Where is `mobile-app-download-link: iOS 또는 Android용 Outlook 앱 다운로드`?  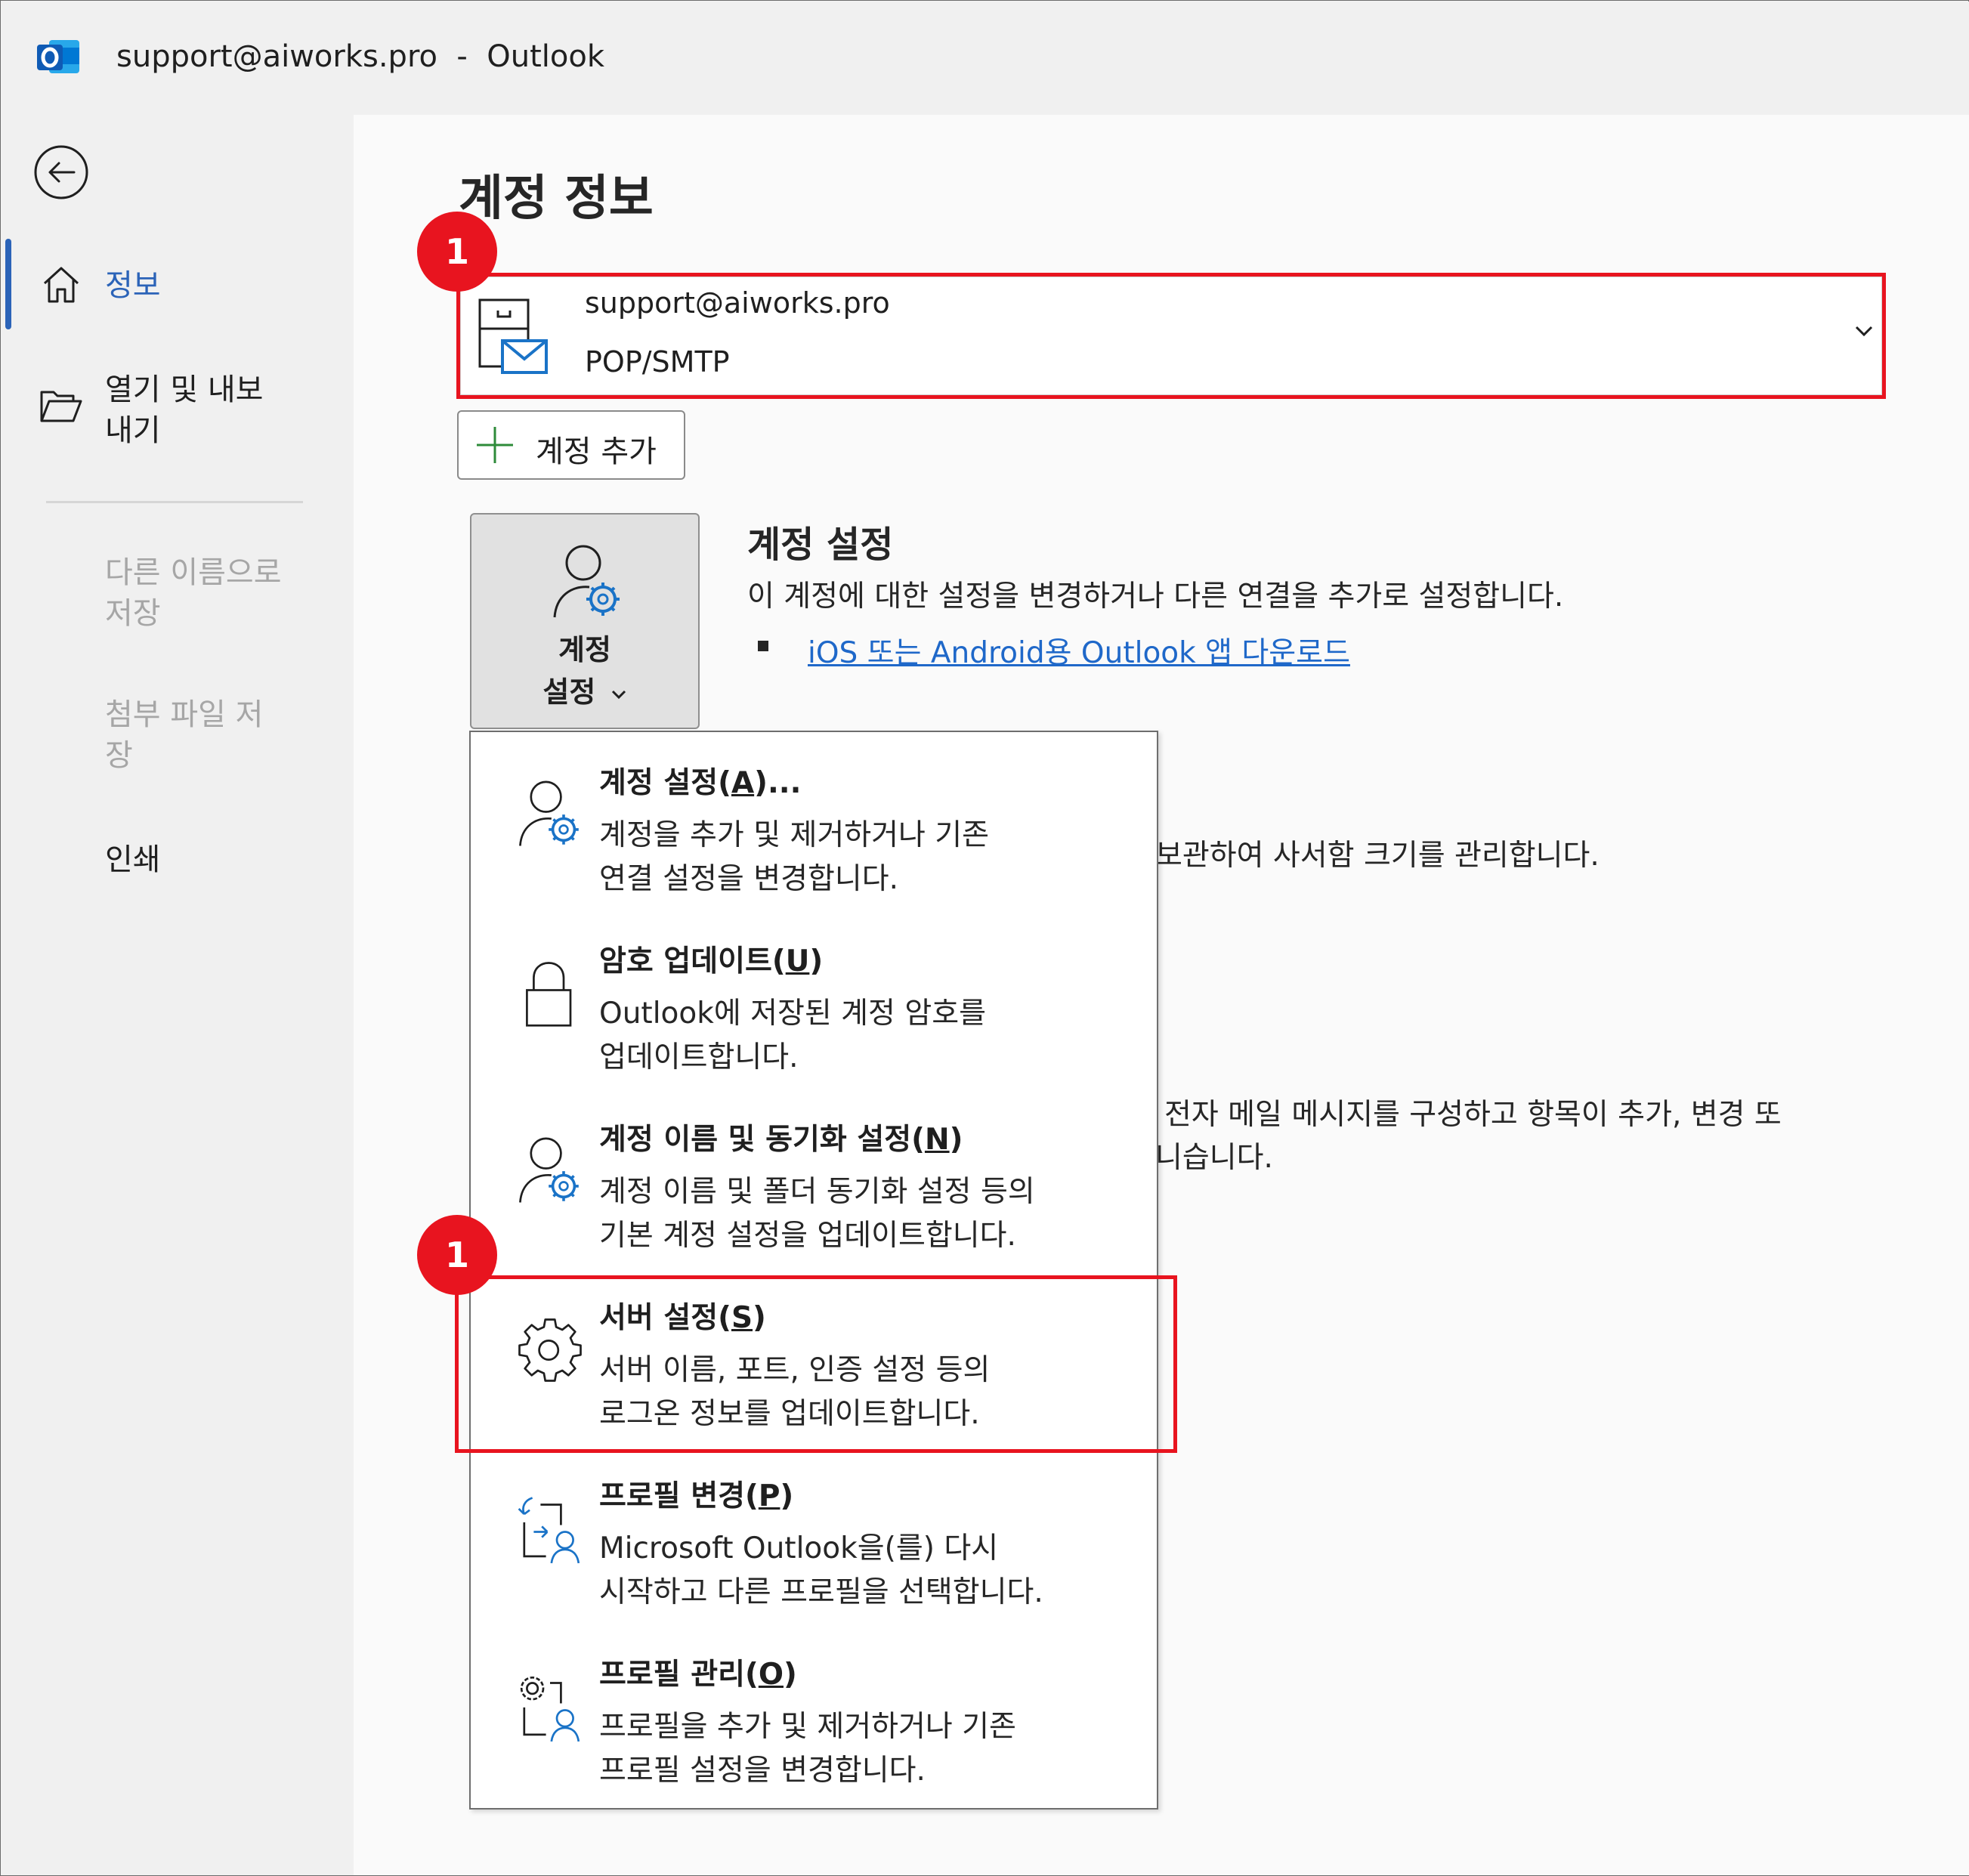 mobile-app-download-link: iOS 또는 Android용 Outlook 앱 다운로드 is located at coordinates (1079, 650).